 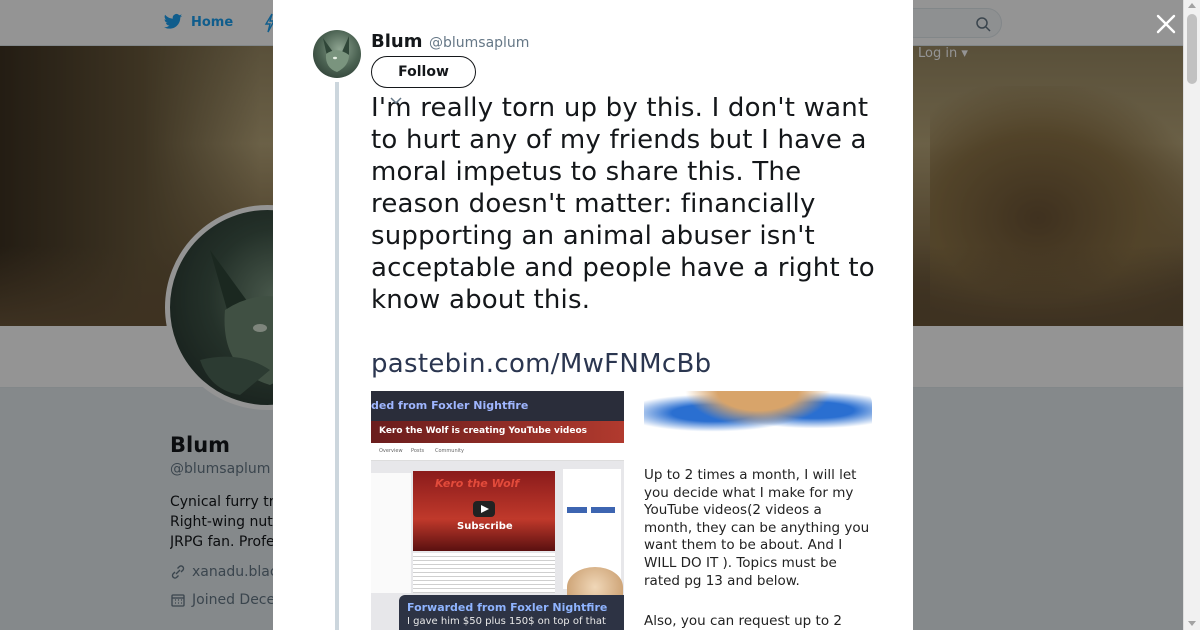 What do you see at coordinates (477, 483) in the screenshot?
I see `media-video-title: Kero the Wolf` at bounding box center [477, 483].